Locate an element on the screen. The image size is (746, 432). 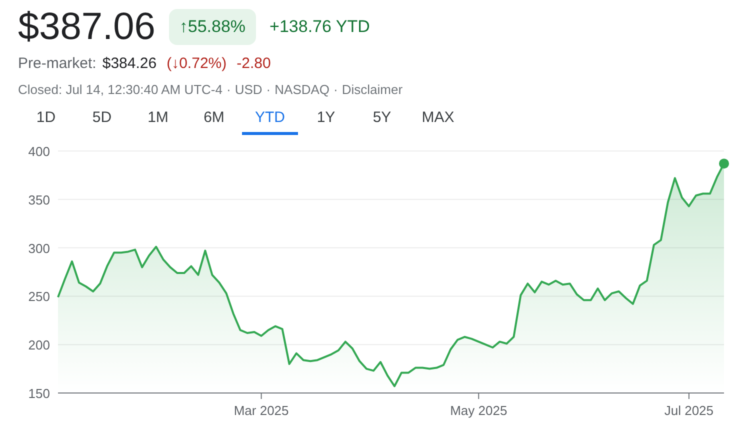
y-axis-label: 350 is located at coordinates (39, 200).